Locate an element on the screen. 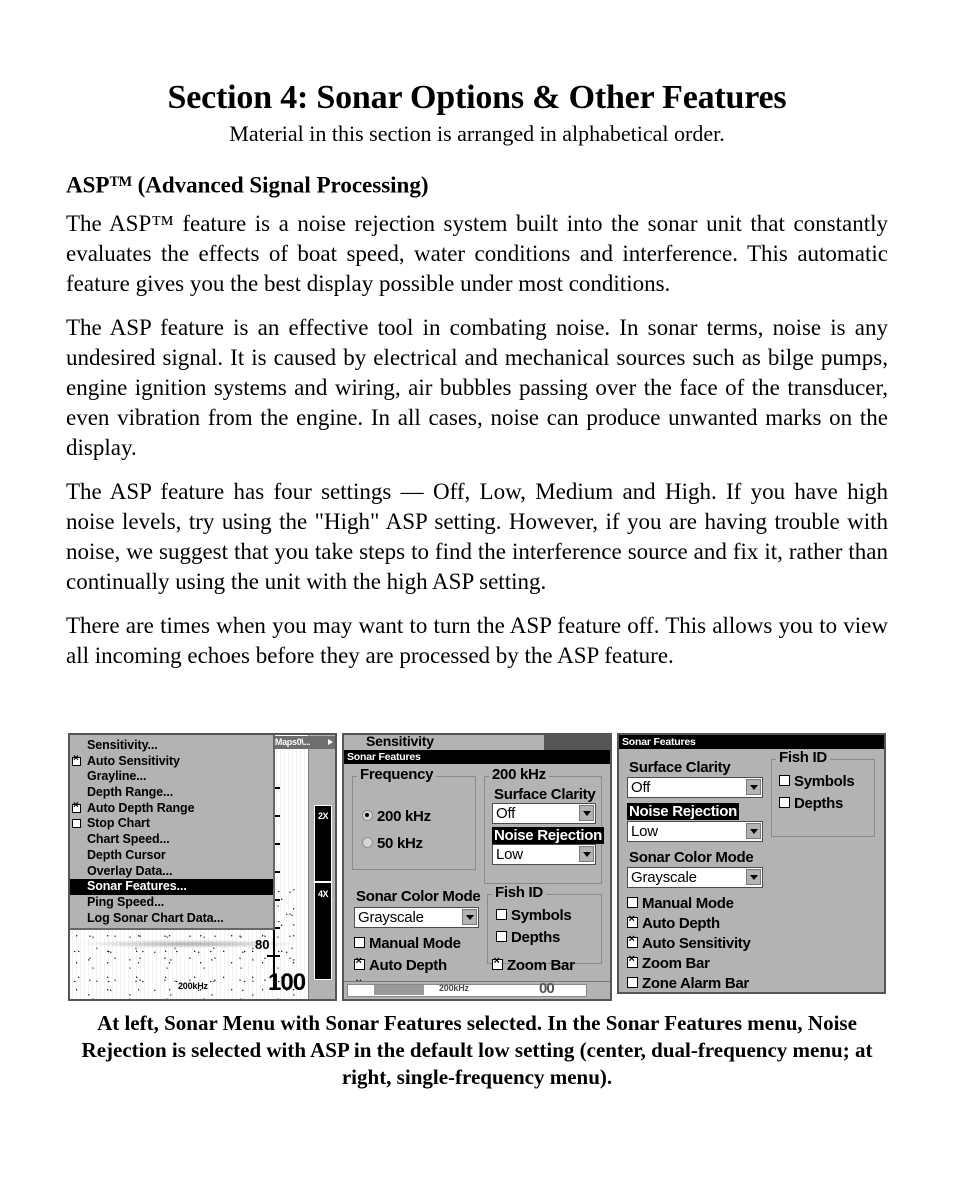 Image resolution: width=954 pixels, height=1199 pixels. subsection-heading-prefix: ASP is located at coordinates (88, 185).